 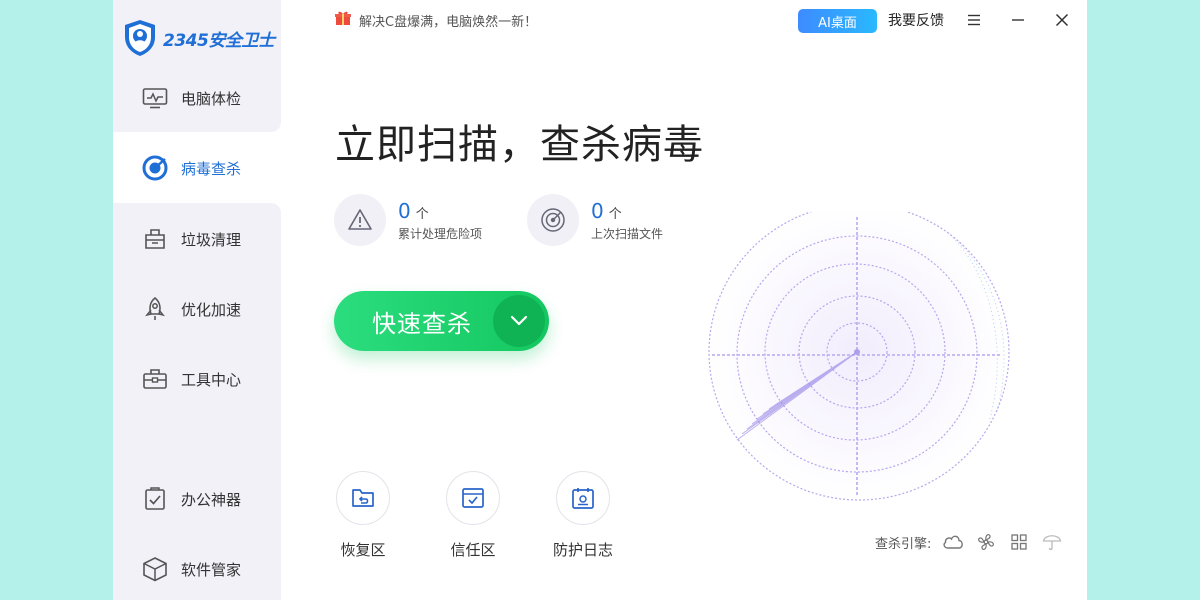 I want to click on box-icon, so click(x=155, y=569).